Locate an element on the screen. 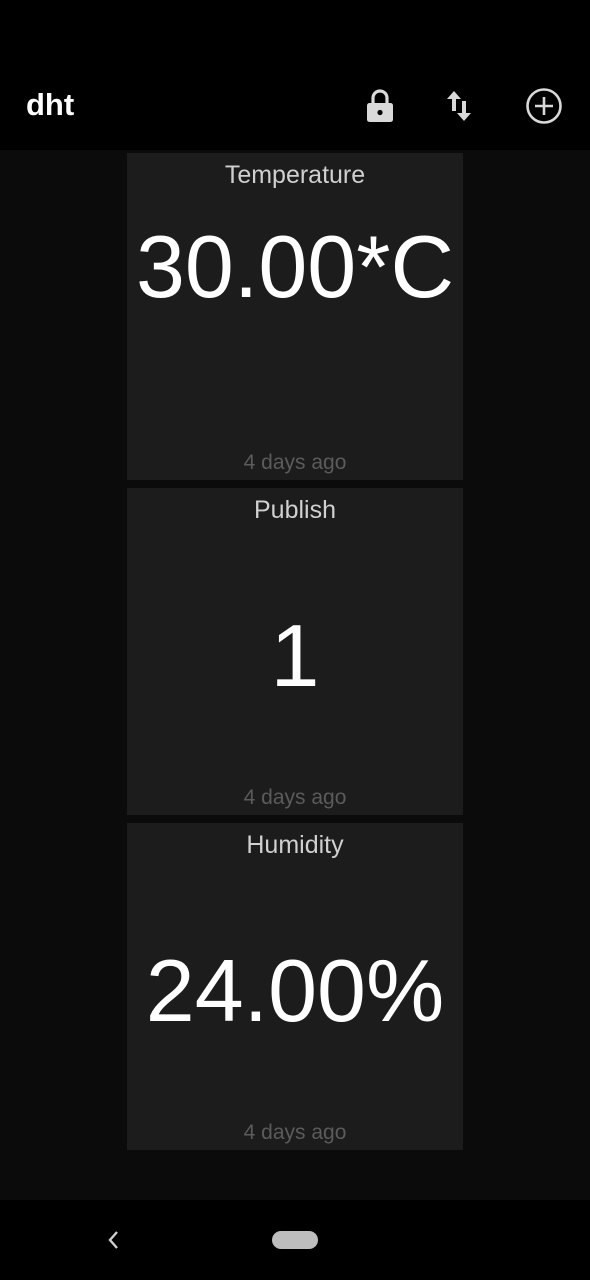  tile-value: 1 is located at coordinates (295, 655).